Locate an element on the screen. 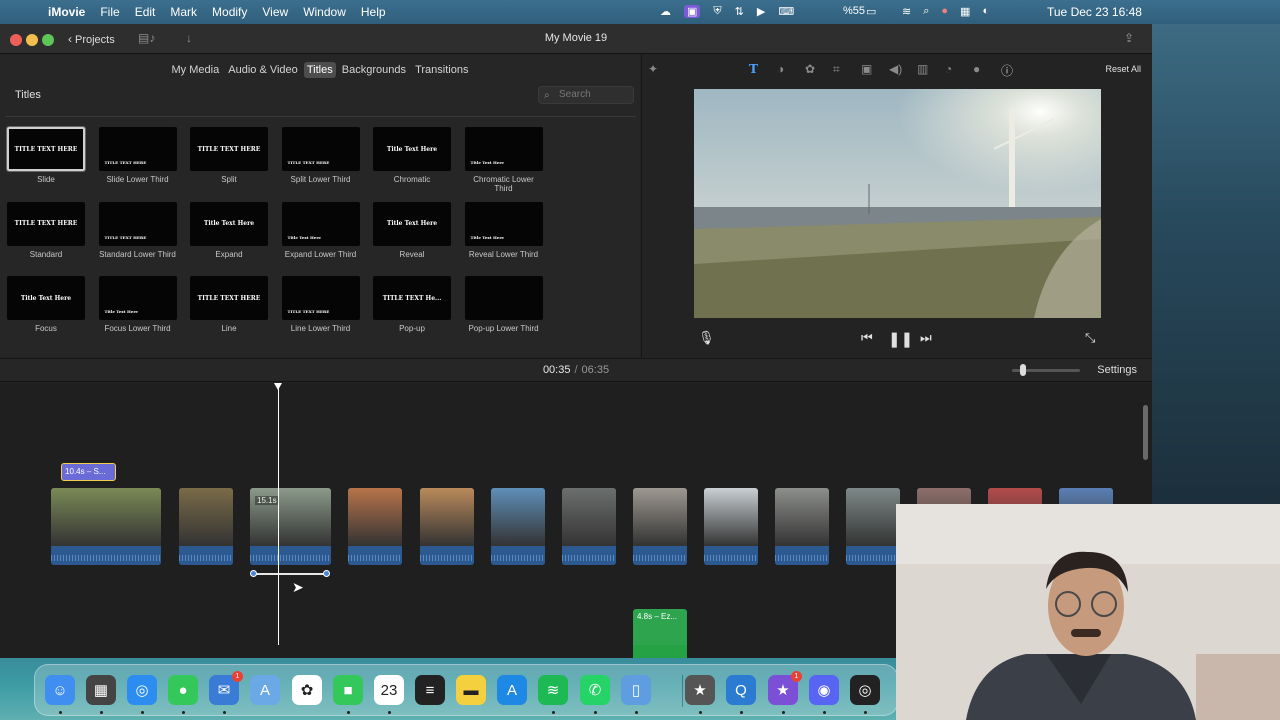 The height and width of the screenshot is (720, 1280). messages-icon: ● is located at coordinates (183, 690).